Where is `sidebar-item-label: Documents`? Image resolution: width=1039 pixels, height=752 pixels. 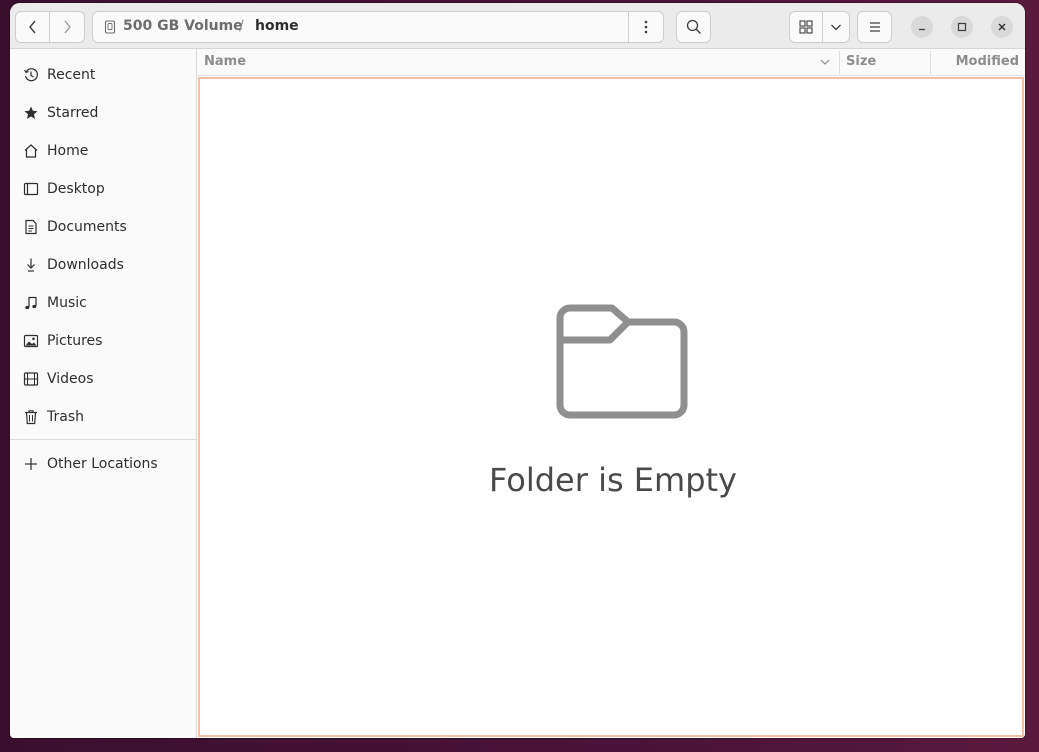 sidebar-item-label: Documents is located at coordinates (87, 227).